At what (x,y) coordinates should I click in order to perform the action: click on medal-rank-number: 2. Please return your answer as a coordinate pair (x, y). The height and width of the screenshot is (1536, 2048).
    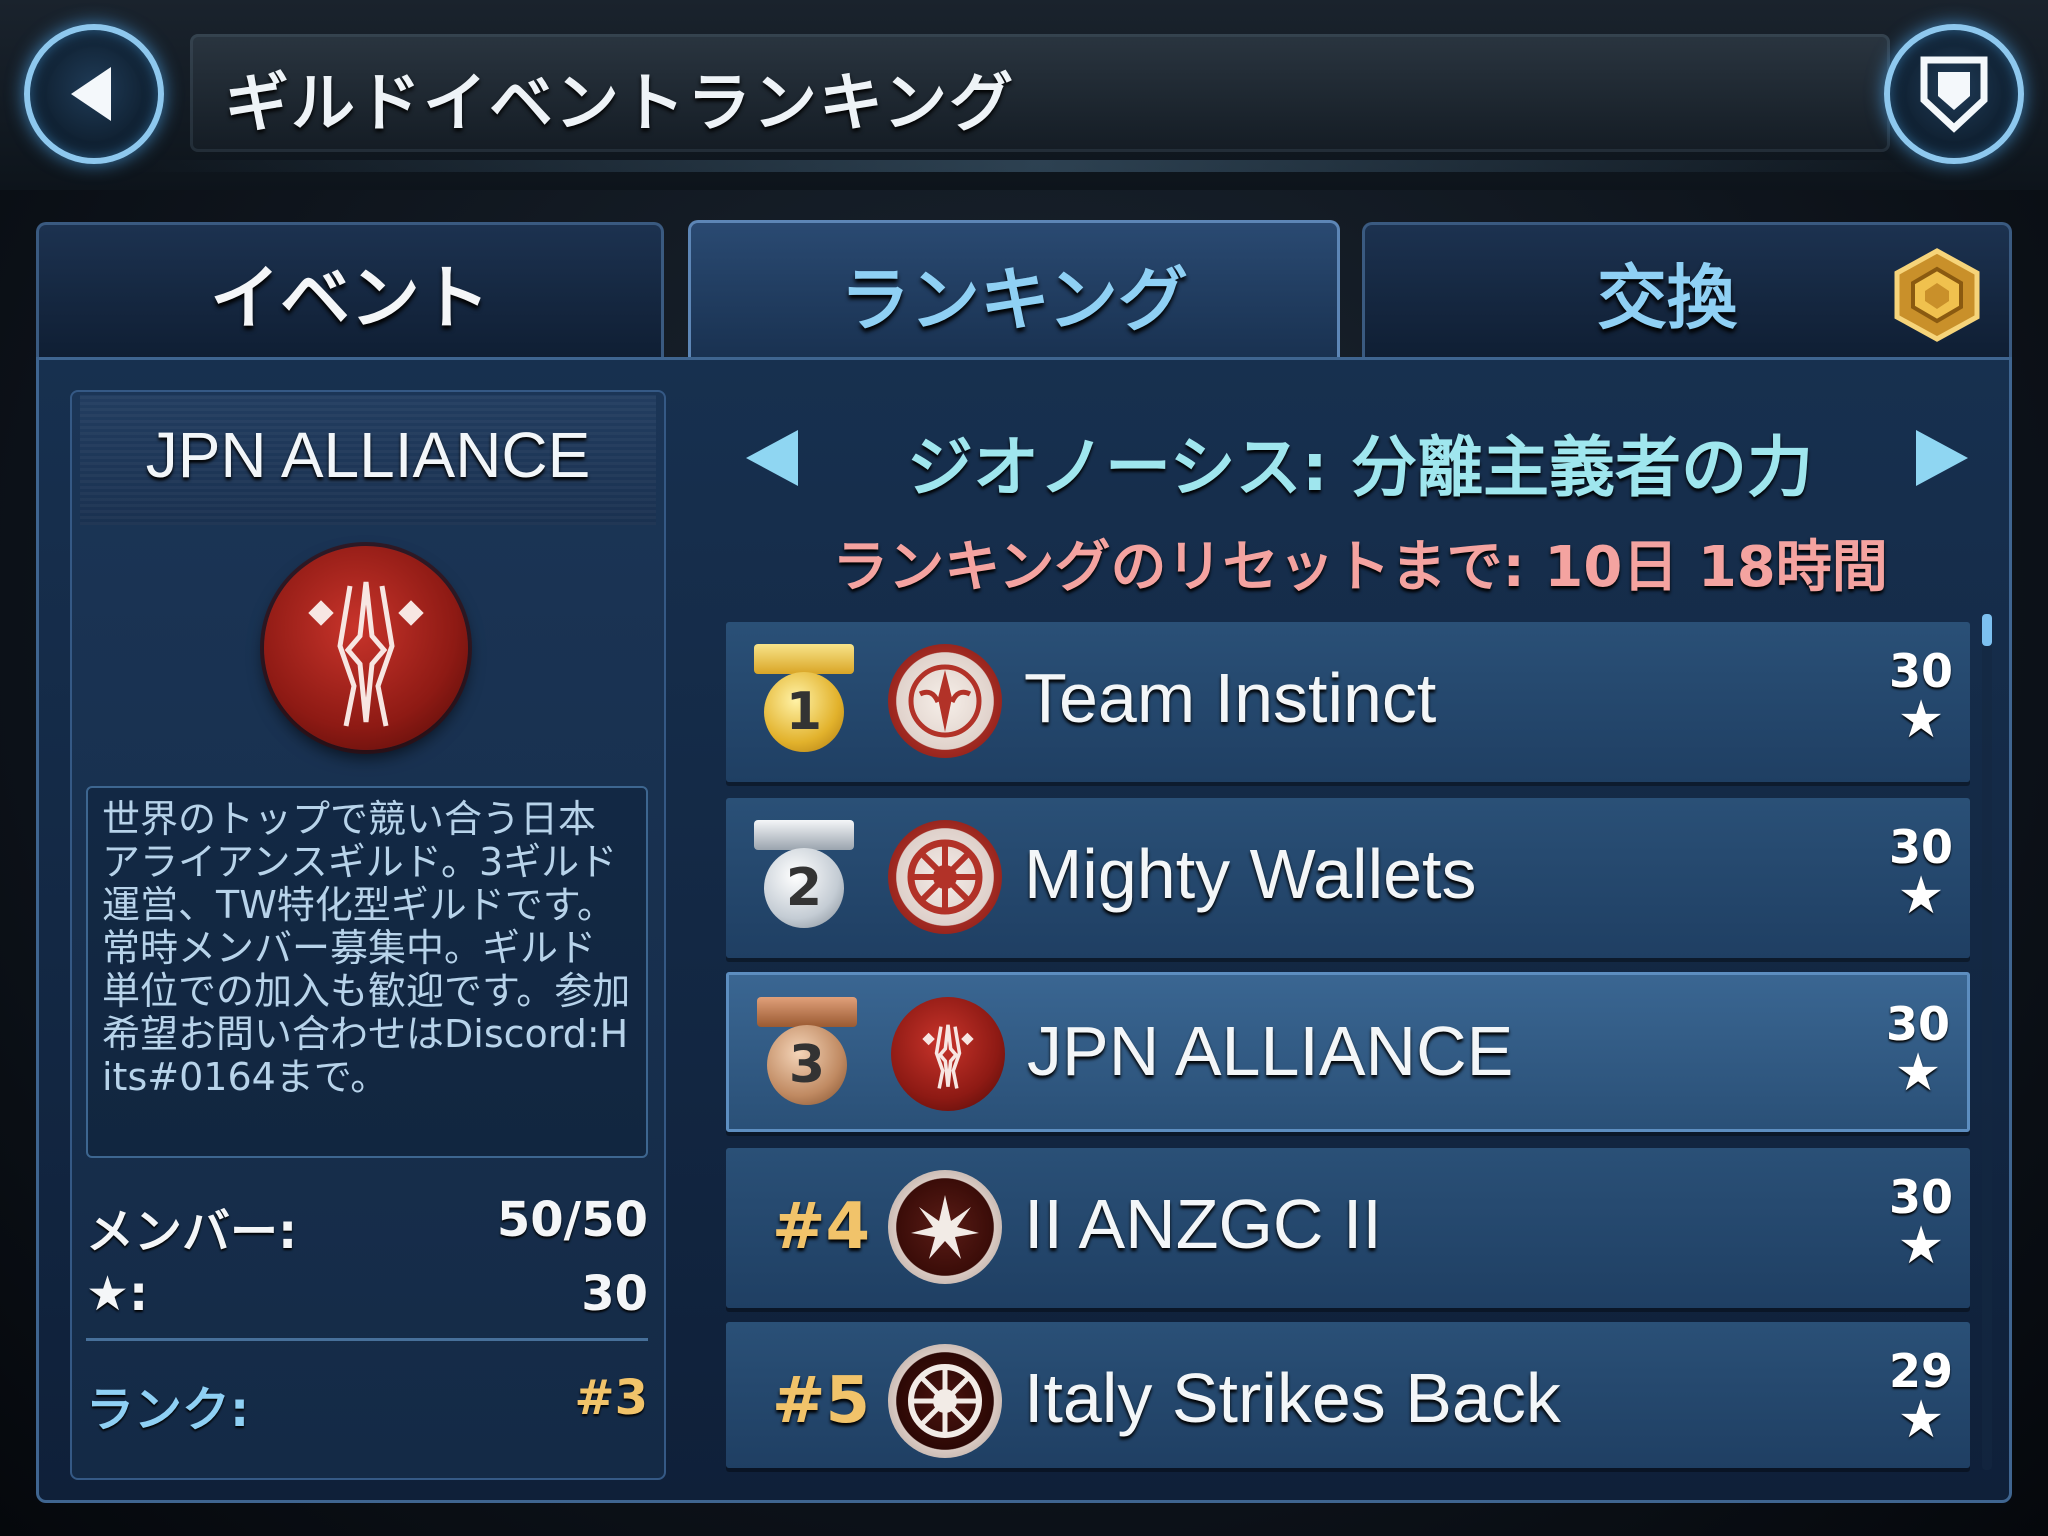
    Looking at the image, I should click on (804, 888).